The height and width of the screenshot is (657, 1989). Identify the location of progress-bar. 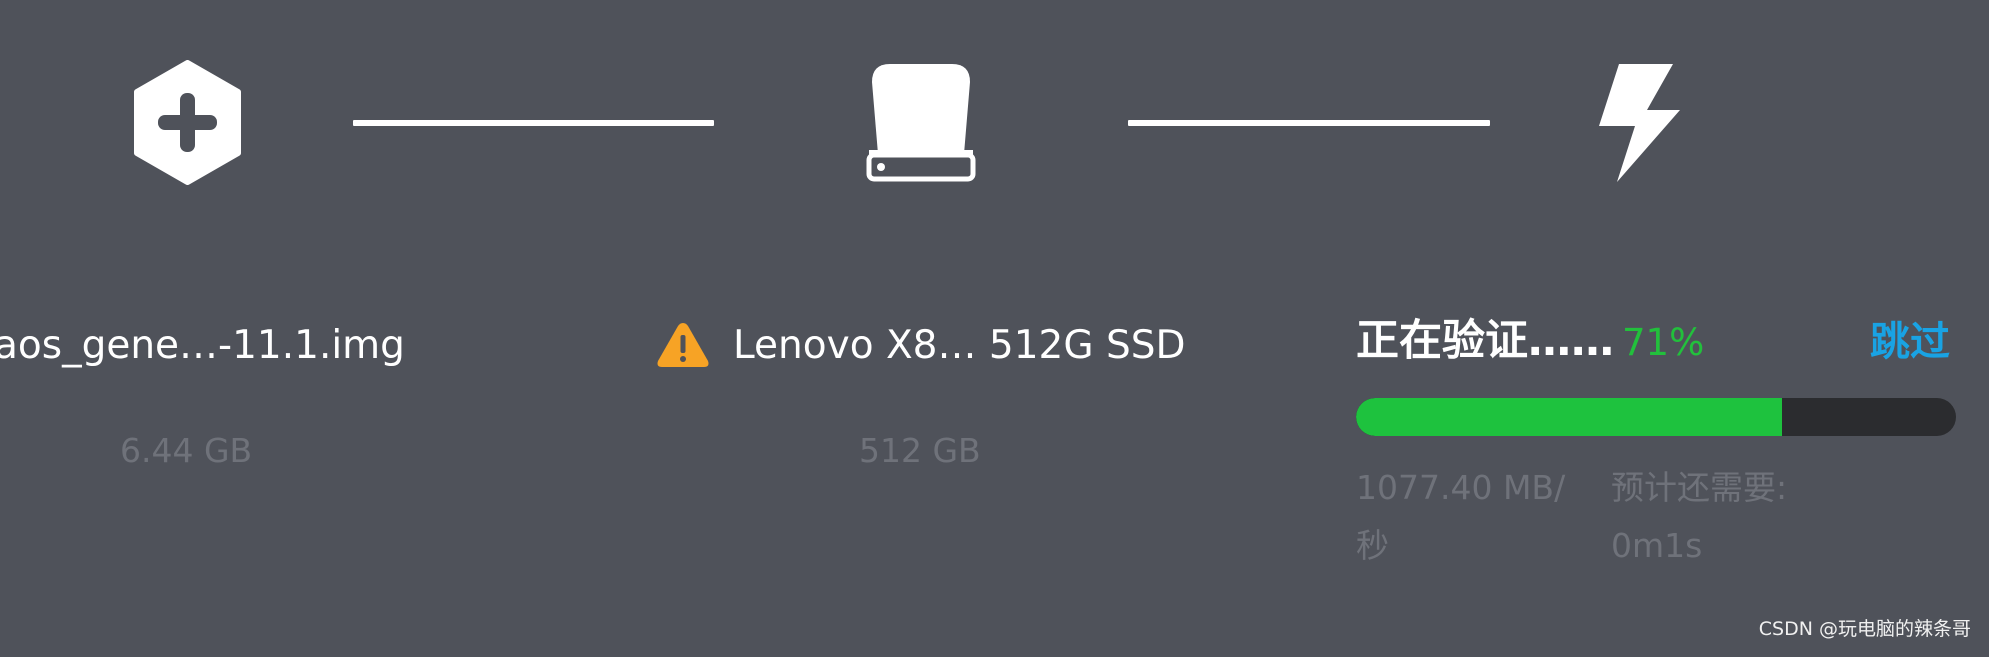
(1656, 417).